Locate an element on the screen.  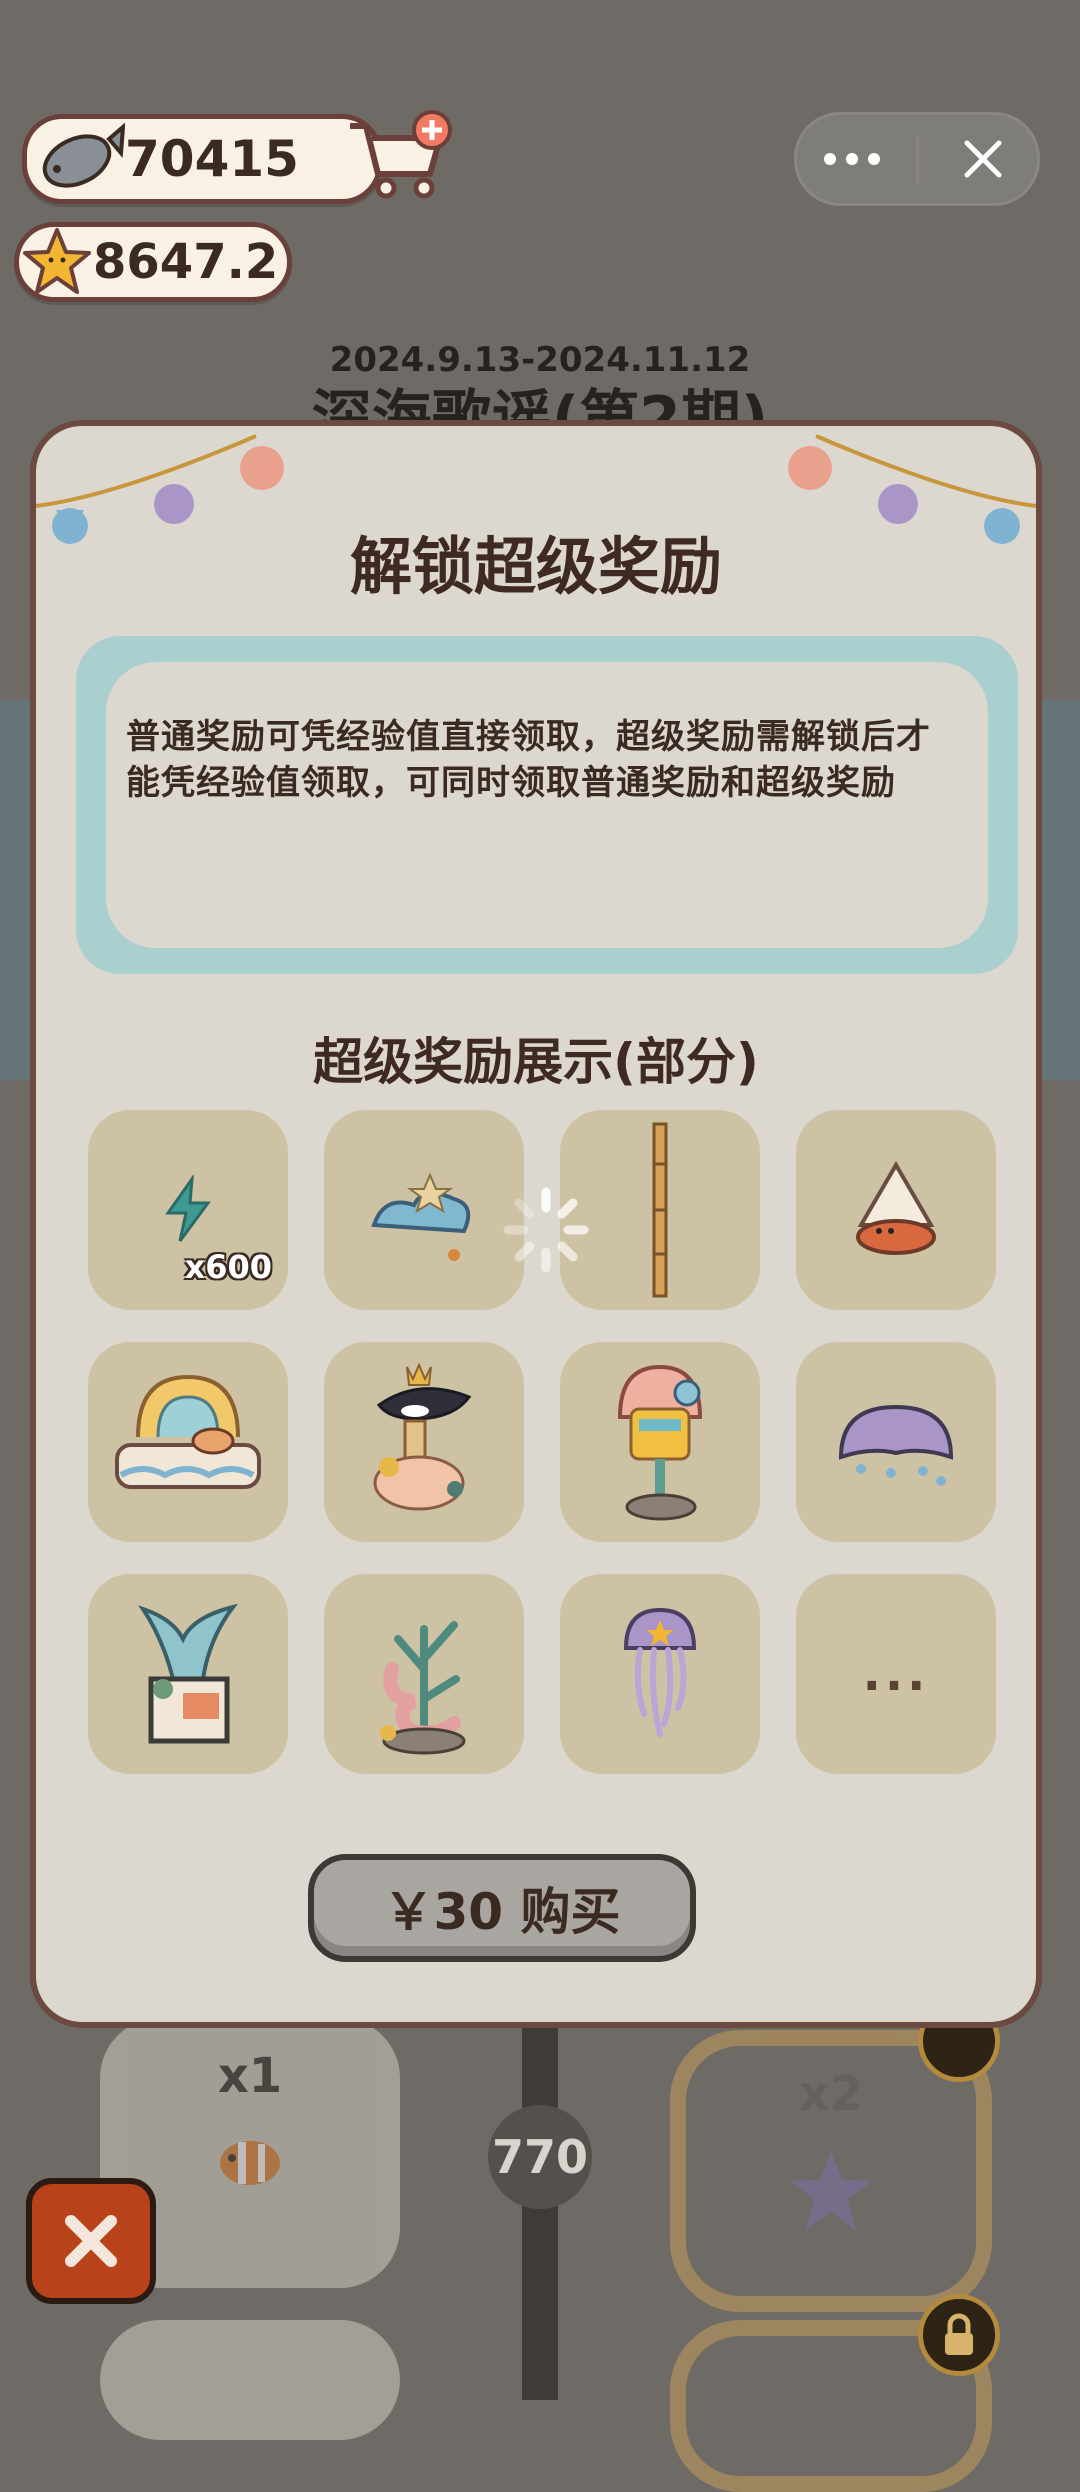
capsule-divider is located at coordinates (917, 159).